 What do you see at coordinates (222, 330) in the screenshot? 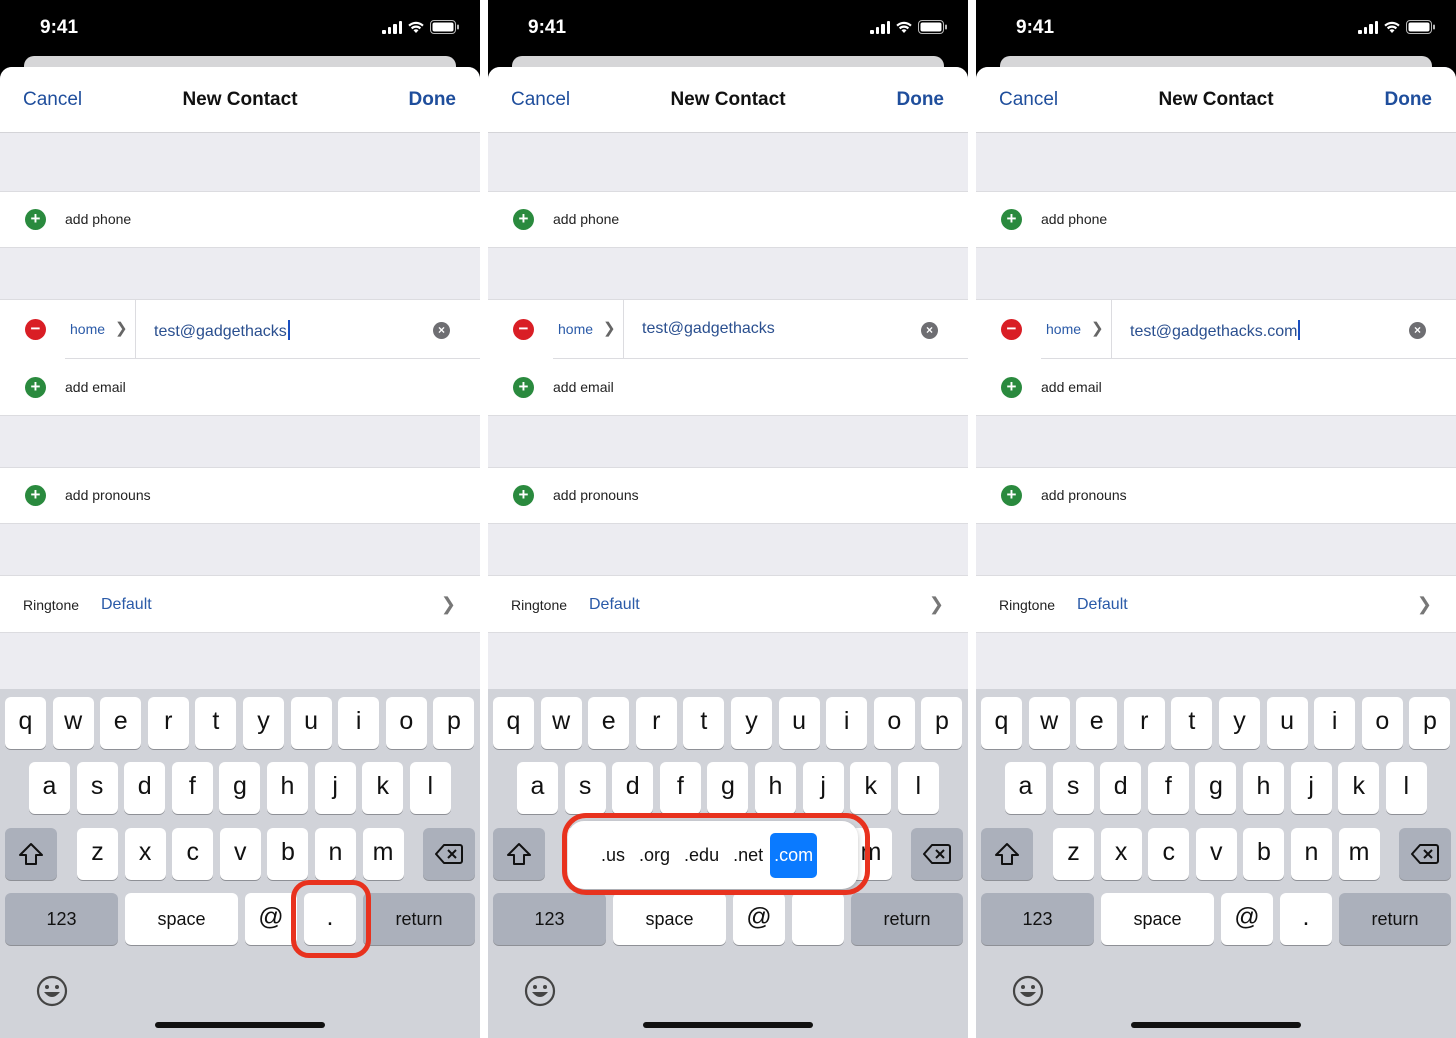
I see `email-input: test@gadgethacks` at bounding box center [222, 330].